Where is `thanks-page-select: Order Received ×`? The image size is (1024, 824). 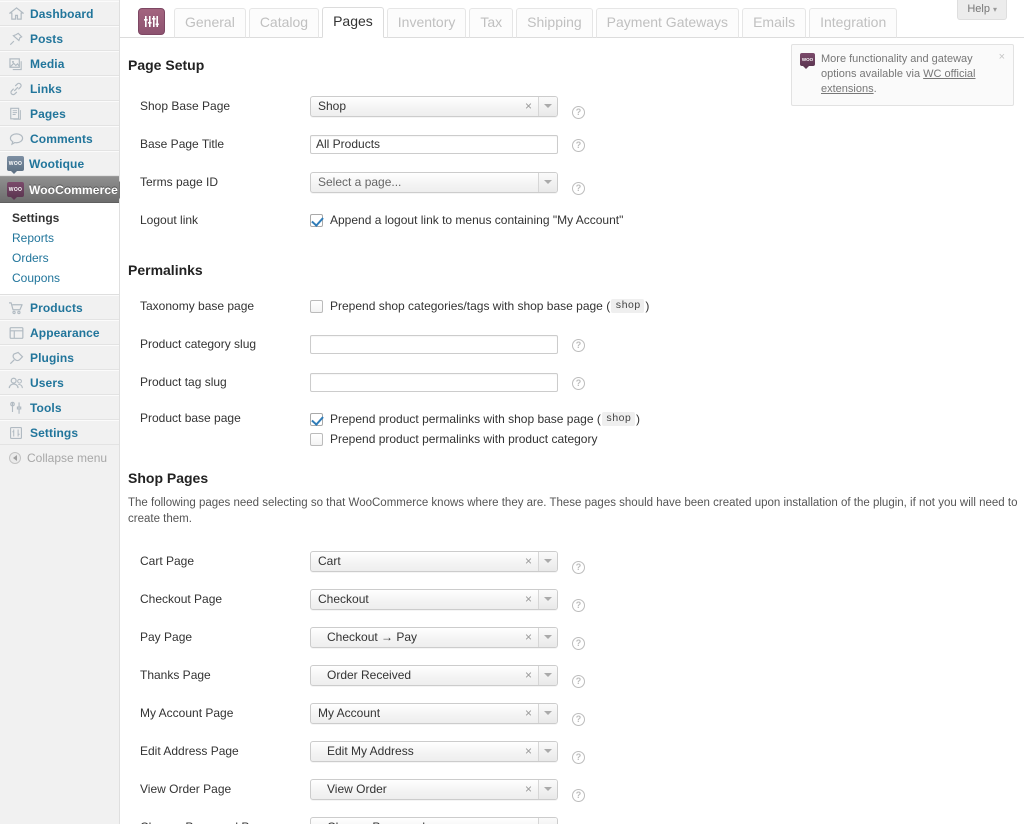 thanks-page-select: Order Received × is located at coordinates (434, 675).